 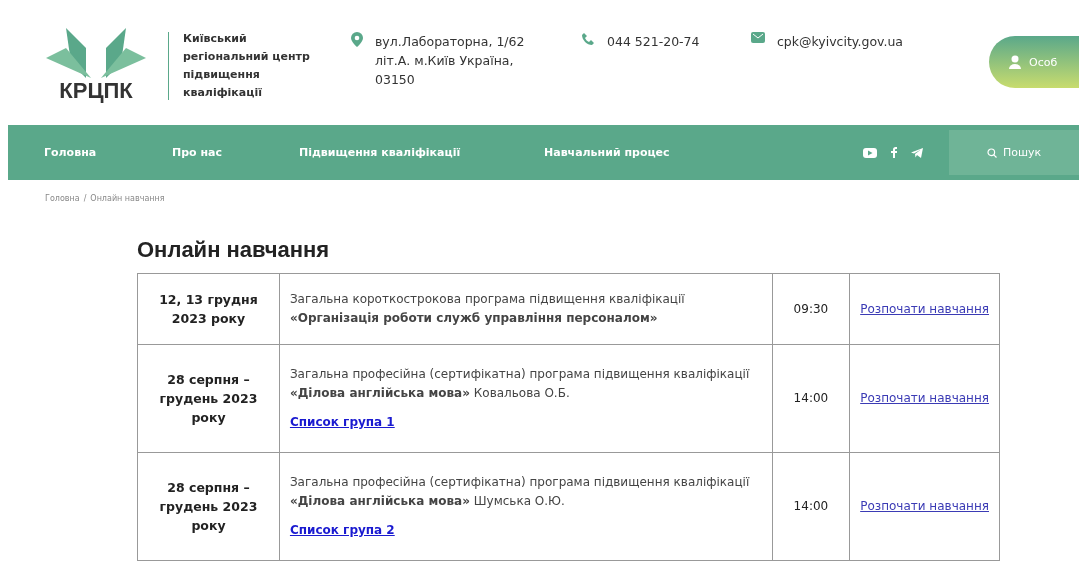 What do you see at coordinates (1015, 62) in the screenshot?
I see `user-icon` at bounding box center [1015, 62].